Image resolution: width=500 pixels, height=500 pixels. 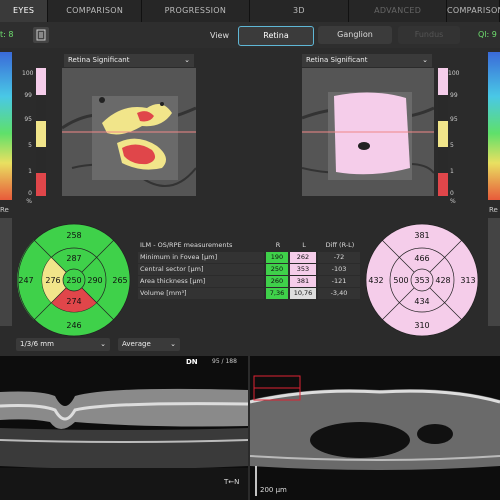 What do you see at coordinates (273, 490) in the screenshot?
I see `oct-scale-label: 200 µm` at bounding box center [273, 490].